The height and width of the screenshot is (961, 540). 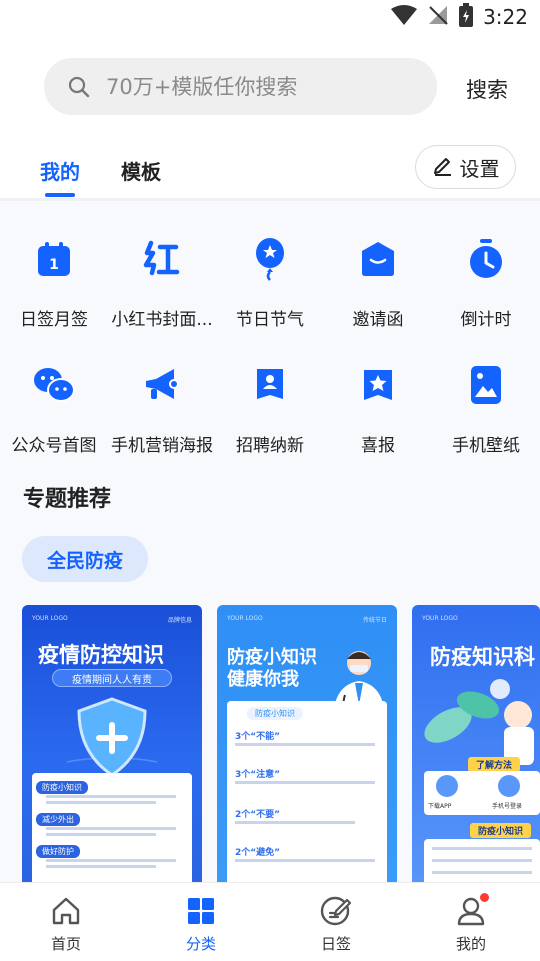 What do you see at coordinates (447, 786) in the screenshot?
I see `download-icon` at bounding box center [447, 786].